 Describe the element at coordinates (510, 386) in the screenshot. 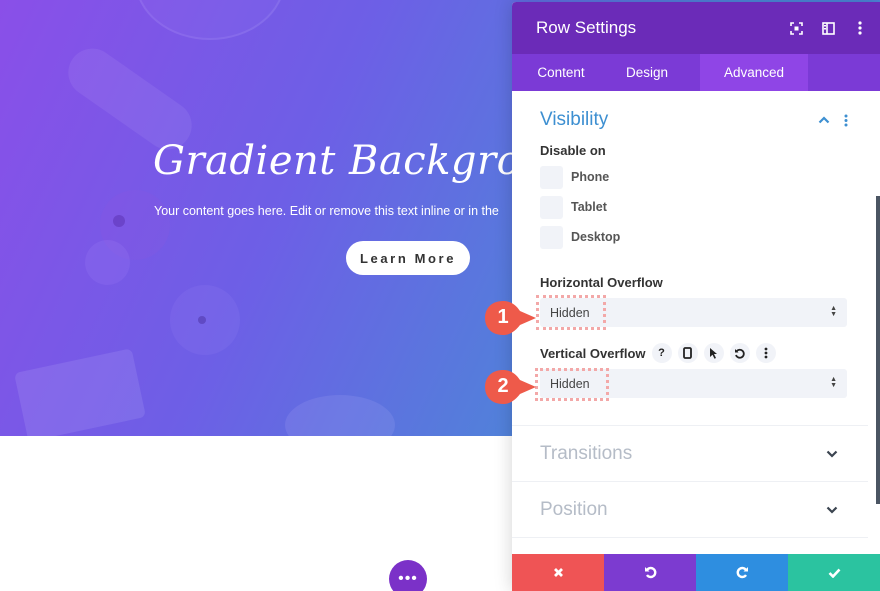

I see `callout-marker: 2` at that location.